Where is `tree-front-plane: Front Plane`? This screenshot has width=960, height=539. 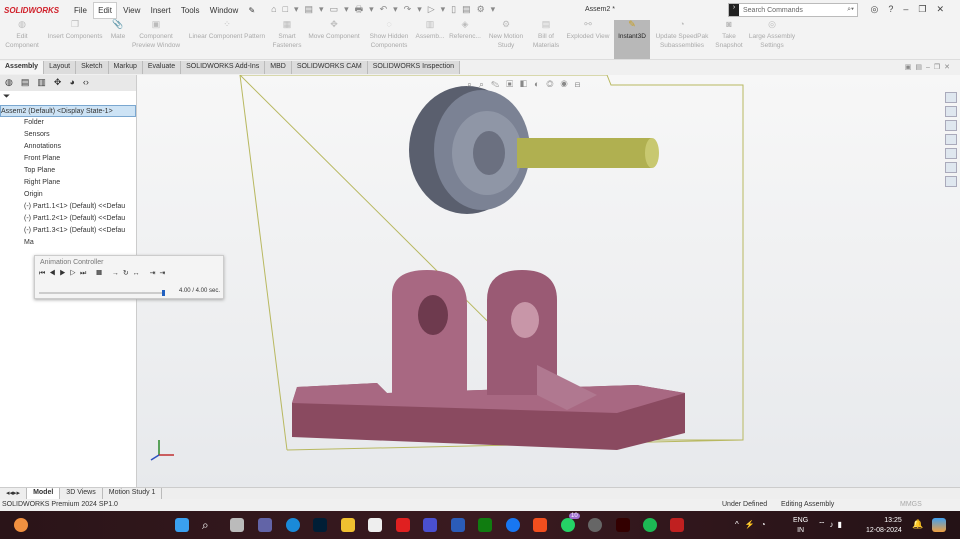
tree-front-plane: Front Plane is located at coordinates (68, 159).